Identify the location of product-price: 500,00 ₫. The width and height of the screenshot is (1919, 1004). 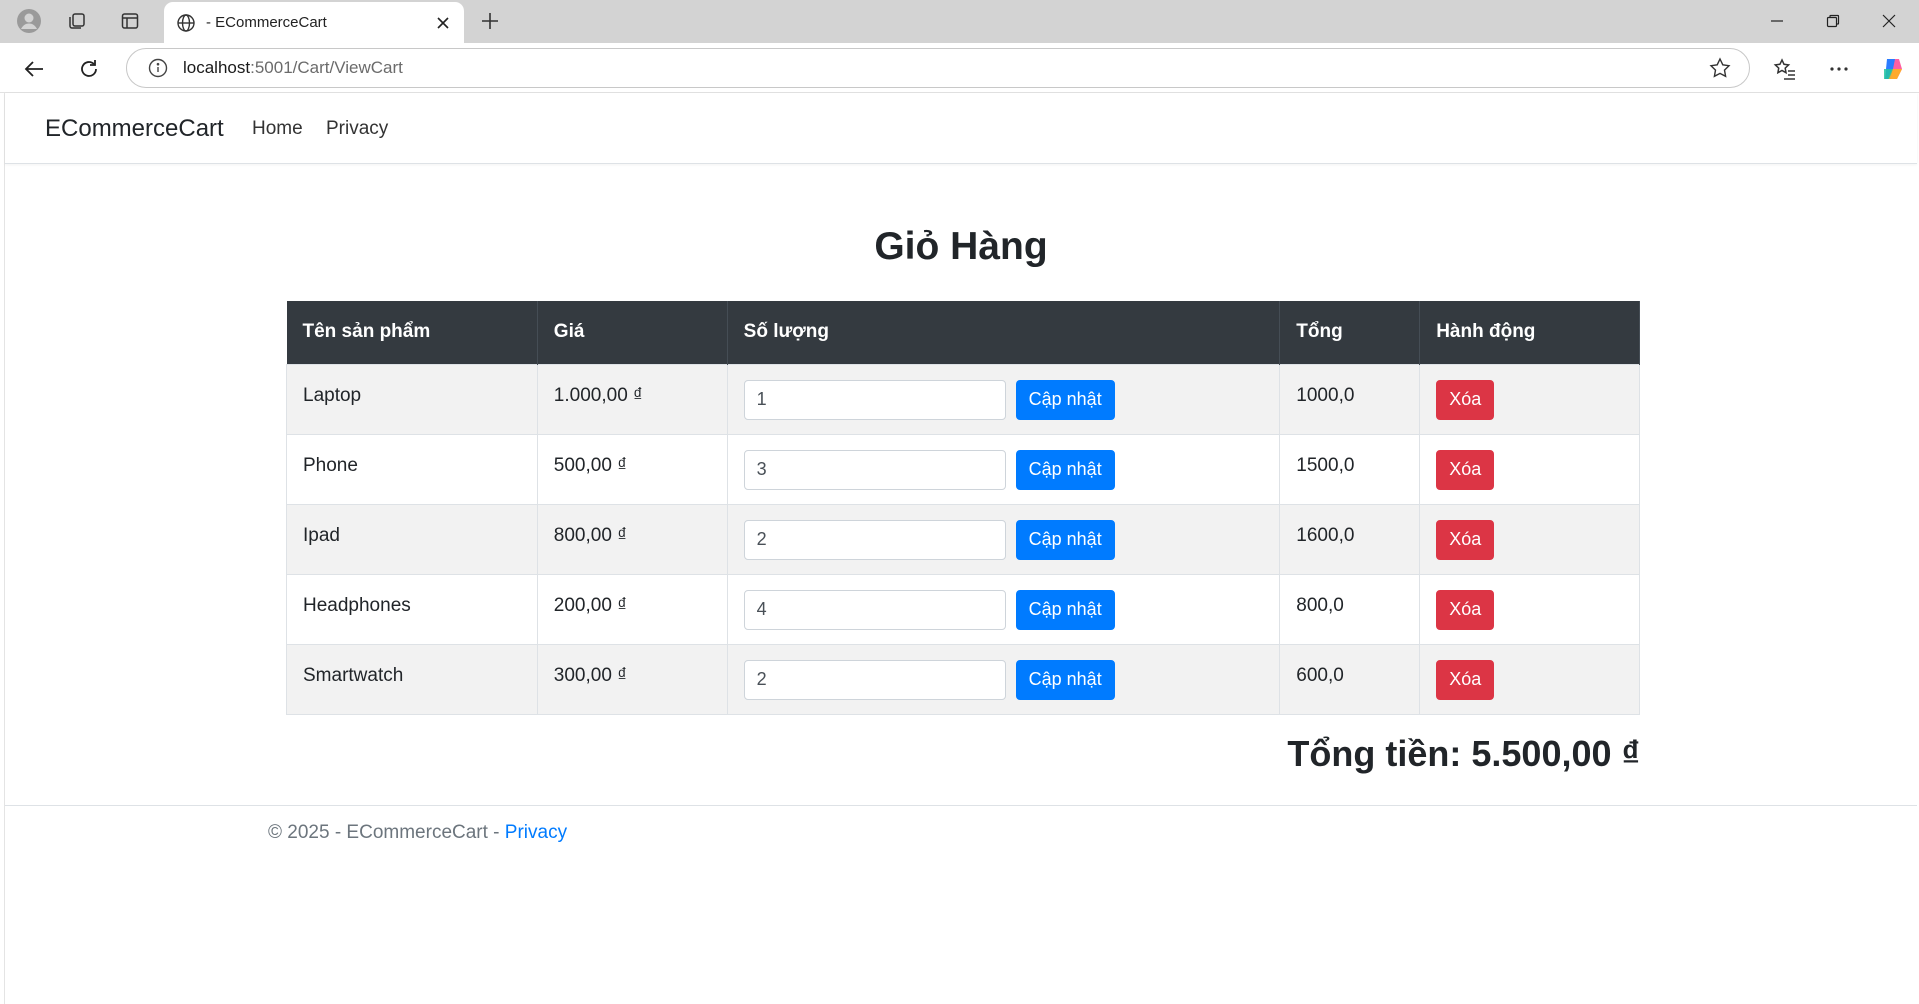
(632, 469).